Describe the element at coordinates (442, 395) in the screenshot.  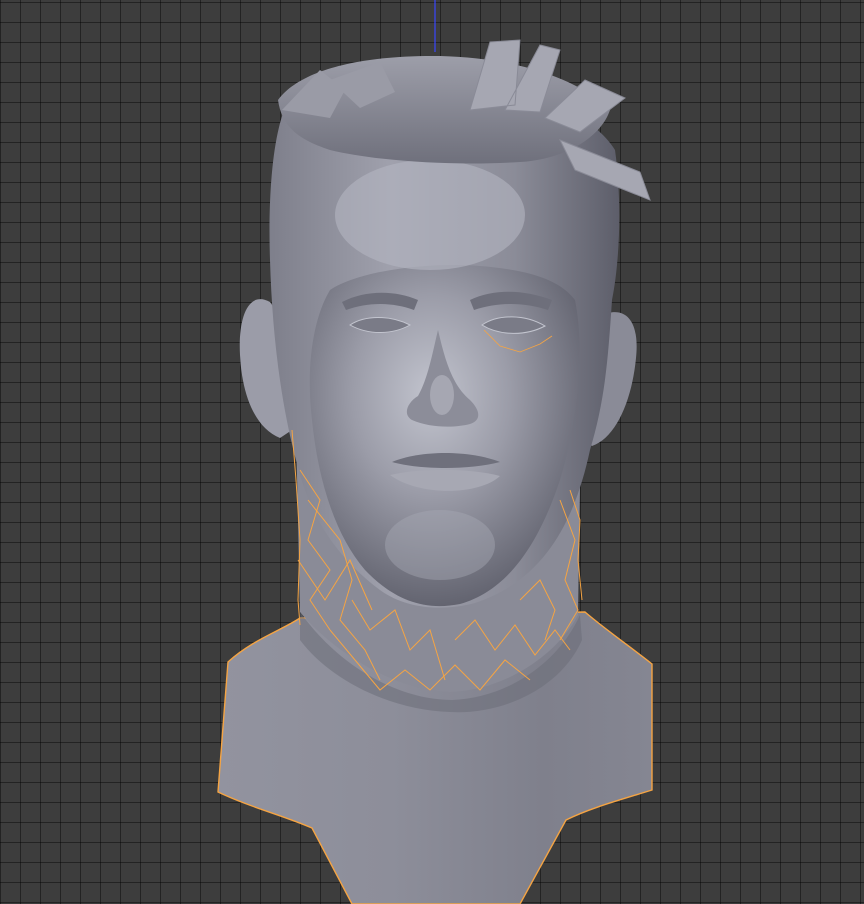
I see `nose-highlight` at that location.